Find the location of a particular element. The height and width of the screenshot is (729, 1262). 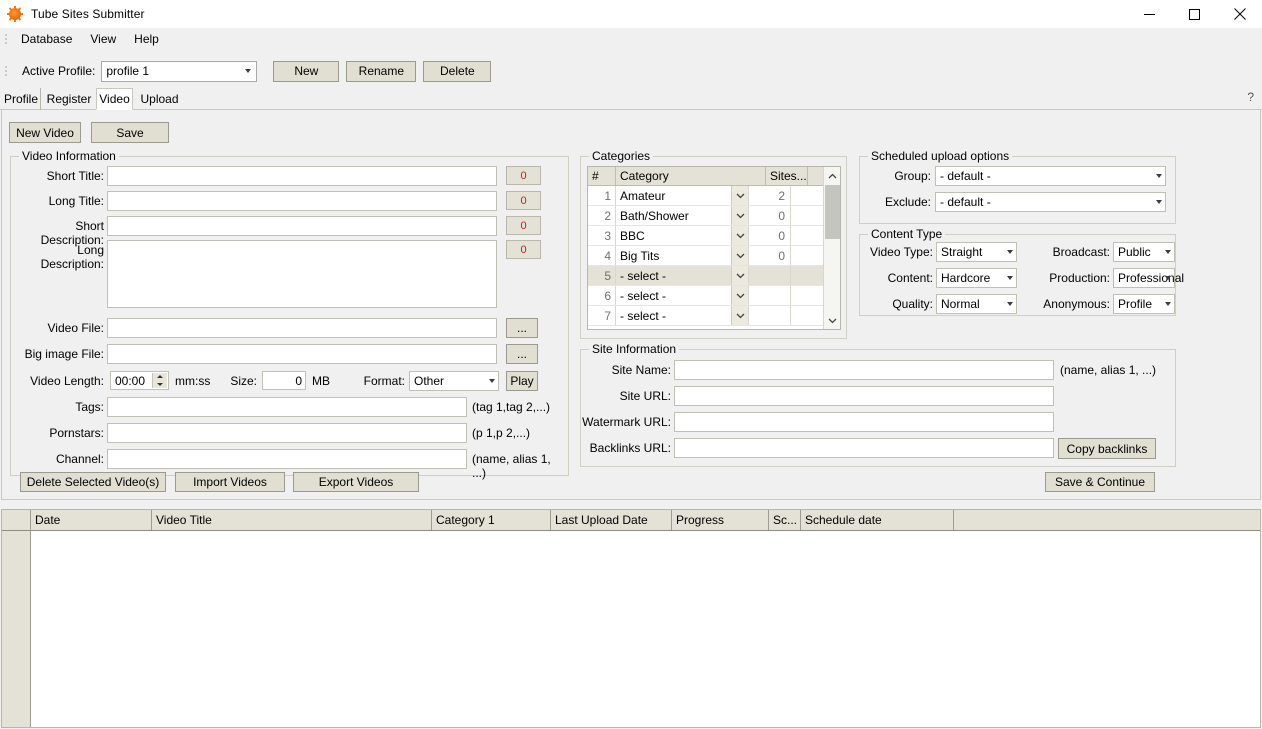

import-videos-button: Import Videos is located at coordinates (230, 482).